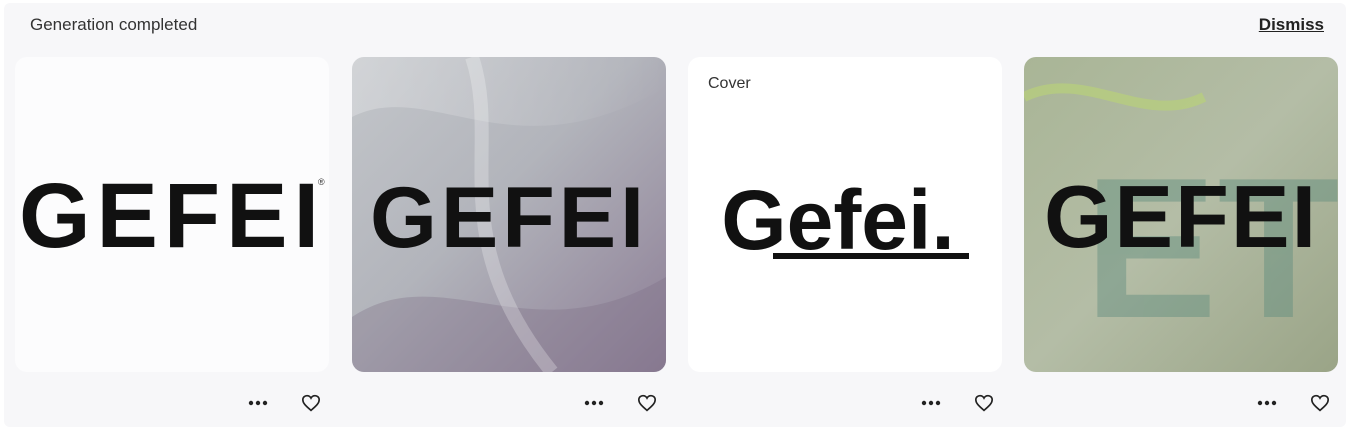  Describe the element at coordinates (871, 256) in the screenshot. I see `logo-underline` at that location.